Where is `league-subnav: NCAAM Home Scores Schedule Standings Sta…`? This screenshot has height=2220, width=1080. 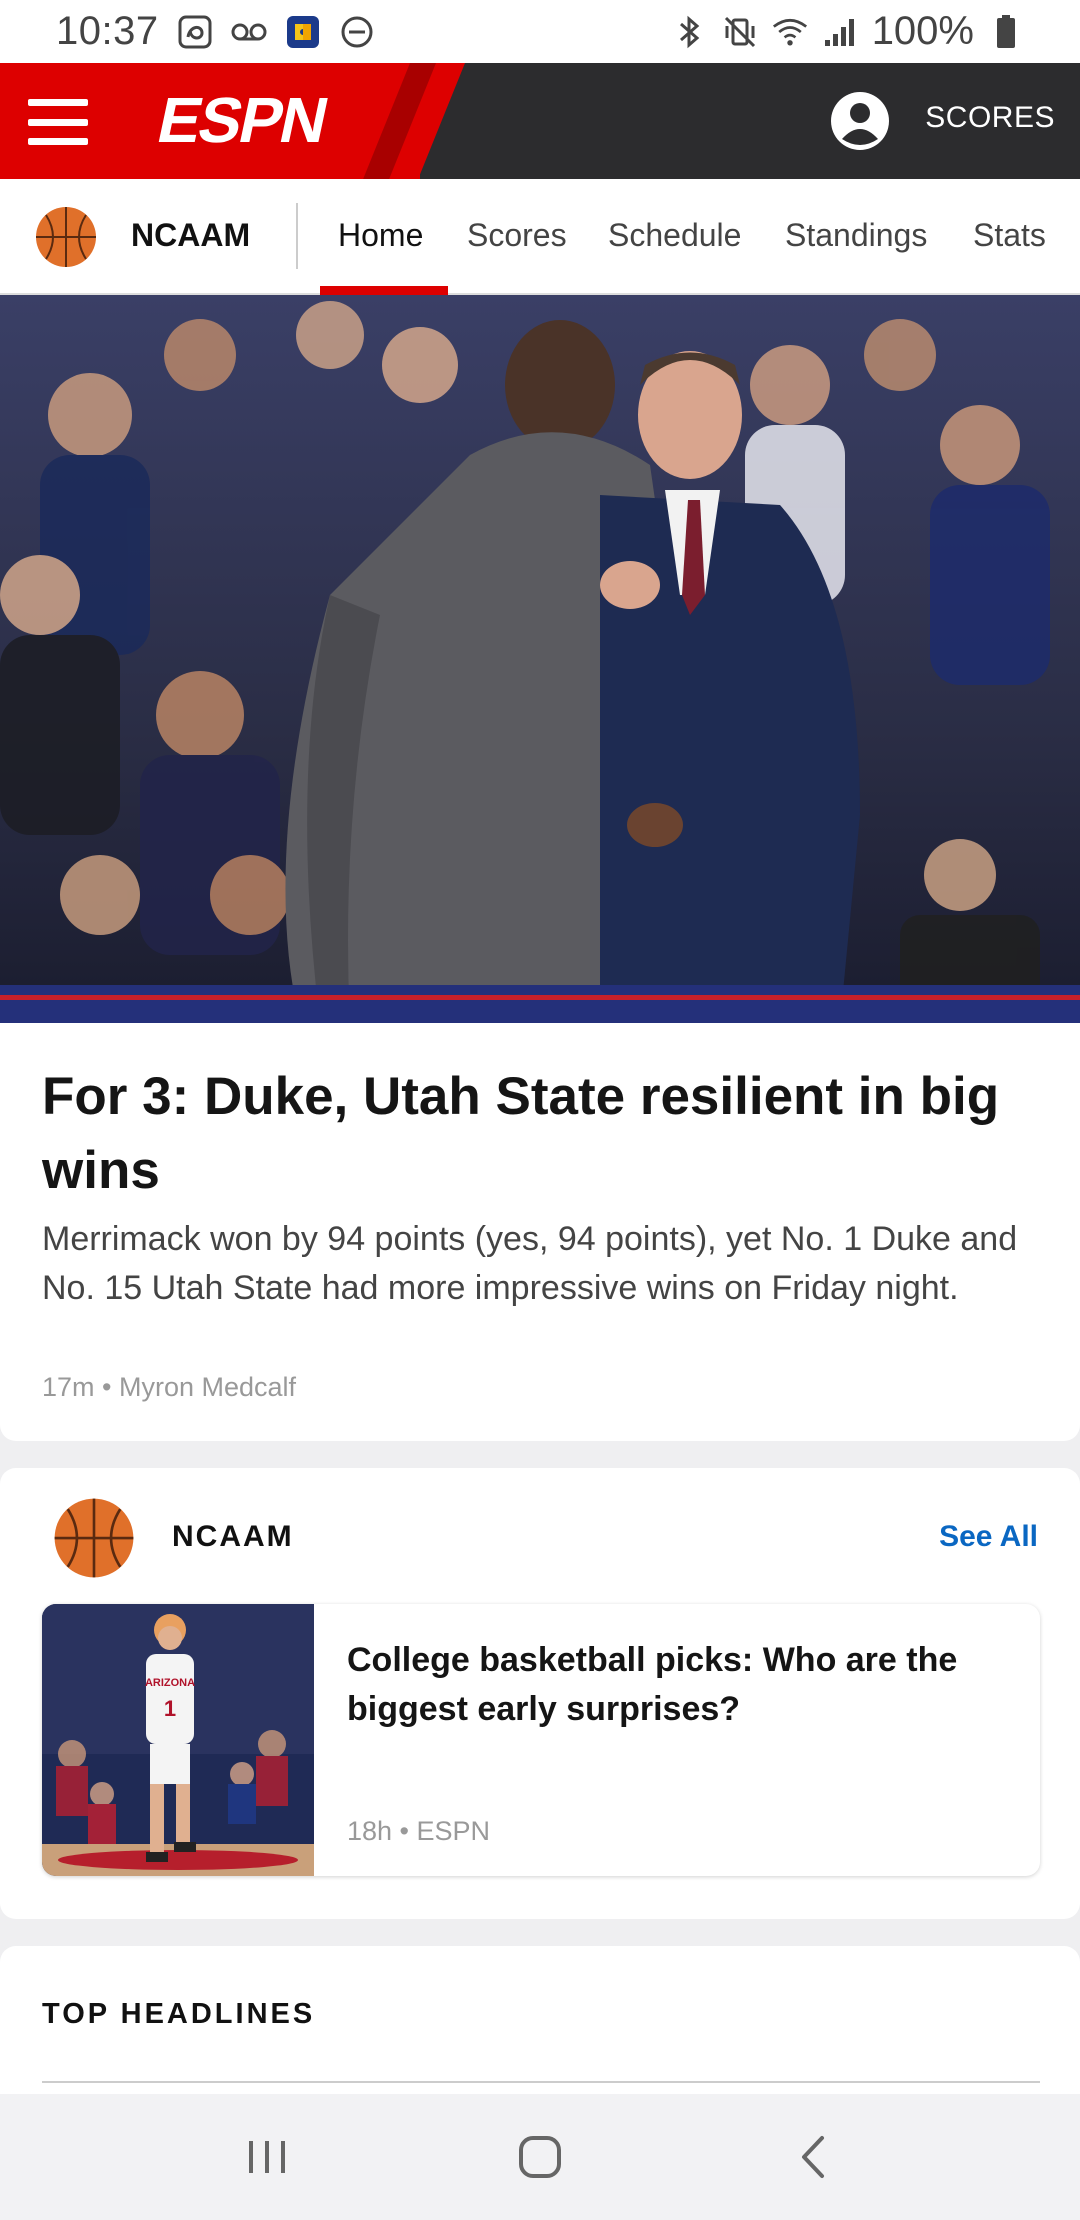
league-subnav: NCAAM Home Scores Schedule Standings Sta… is located at coordinates (540, 237).